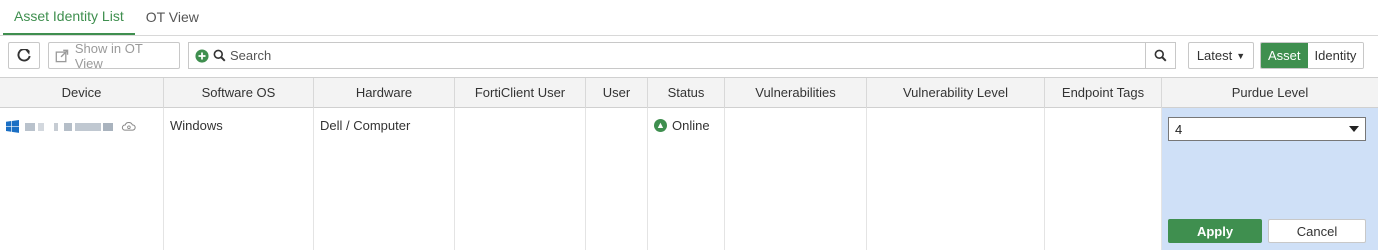  Describe the element at coordinates (796, 93) in the screenshot. I see `column-header-vulnerabilities: Vulnerabilities` at that location.